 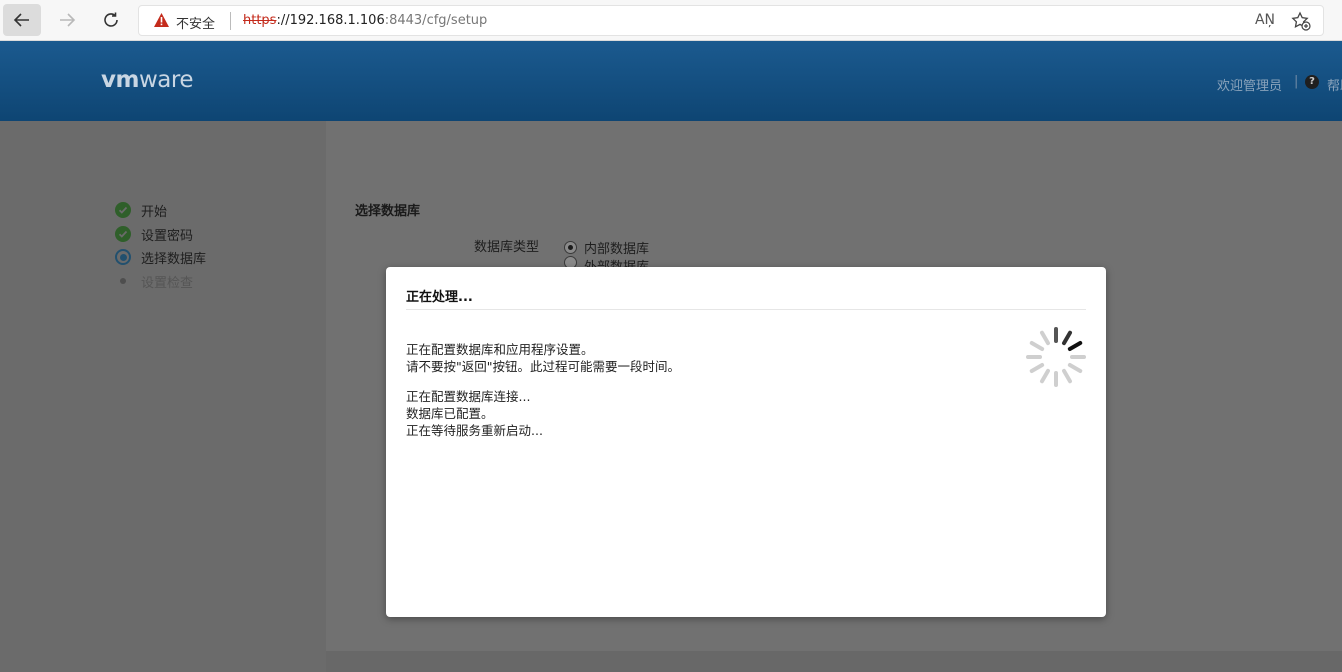 I want to click on arrow-right-icon, so click(x=68, y=20).